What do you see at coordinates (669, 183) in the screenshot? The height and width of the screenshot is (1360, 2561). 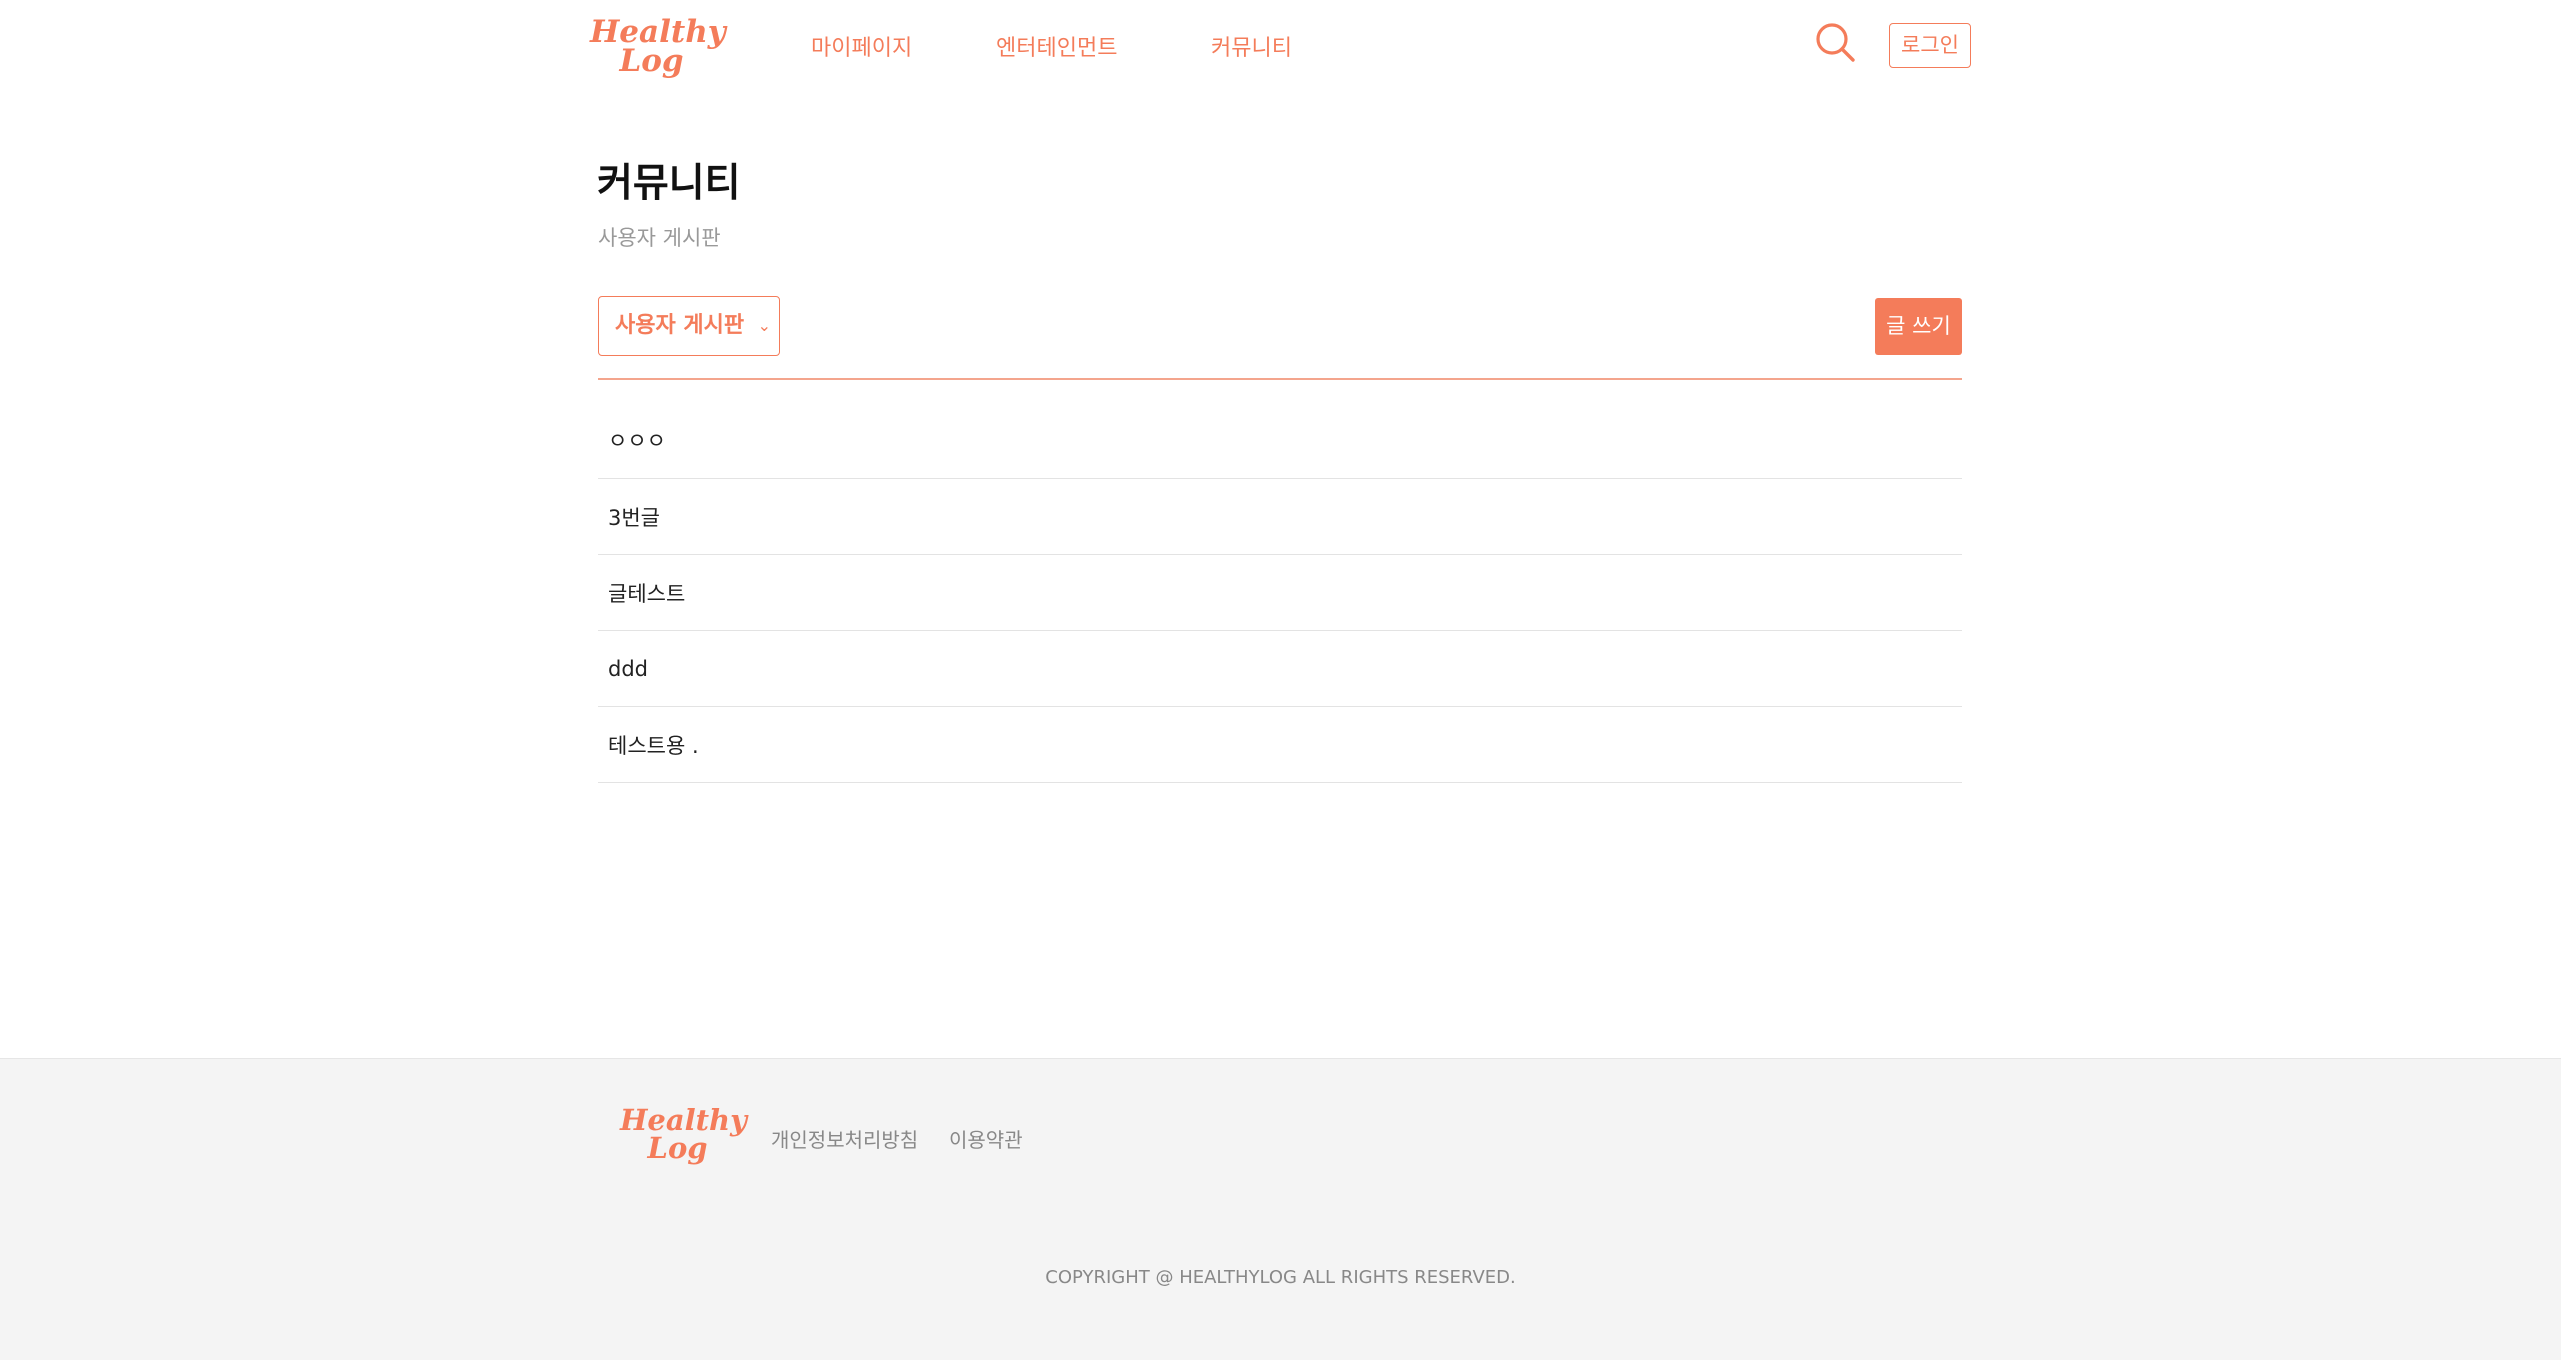 I see `page-title: 커뮤니티` at bounding box center [669, 183].